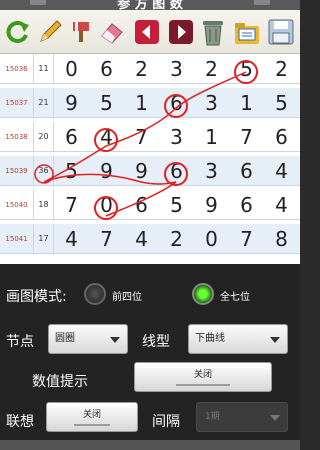  What do you see at coordinates (50, 32) in the screenshot?
I see `pencil-icon` at bounding box center [50, 32].